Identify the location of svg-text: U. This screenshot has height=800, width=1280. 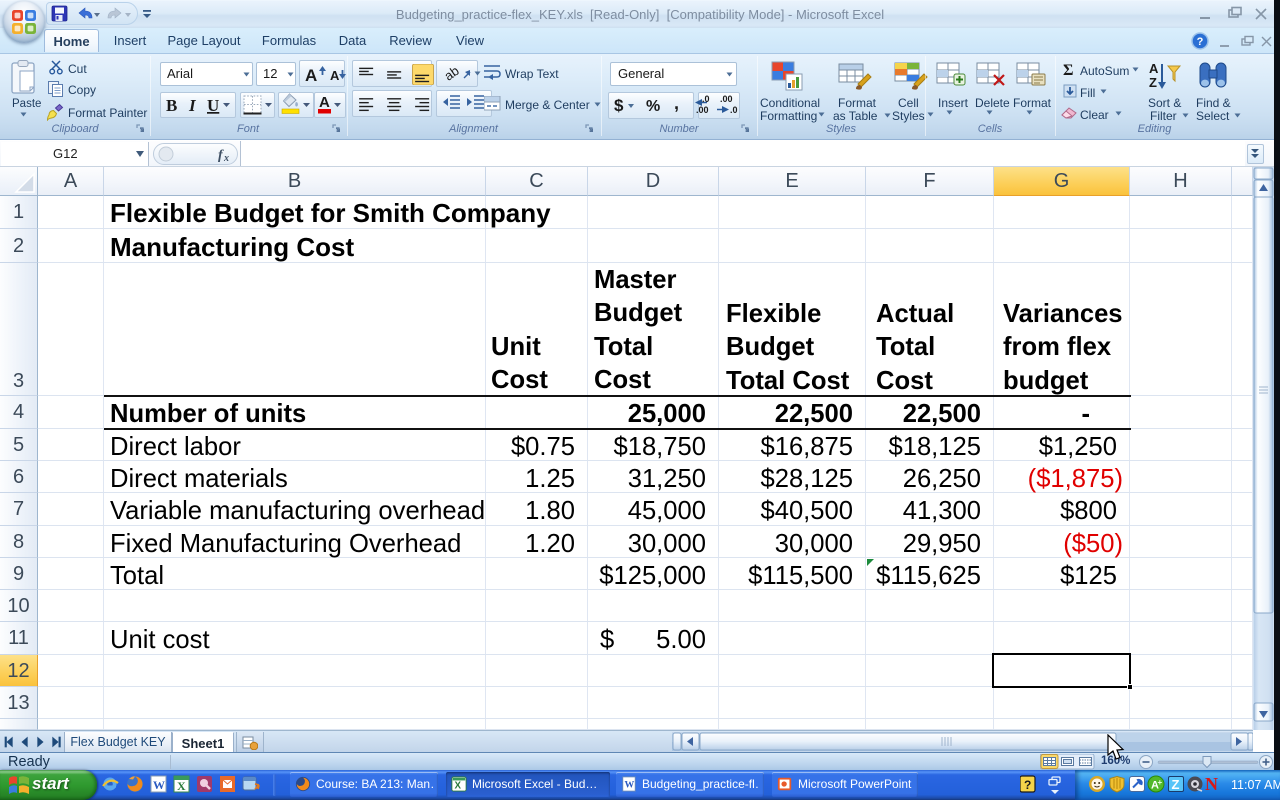
(213, 105).